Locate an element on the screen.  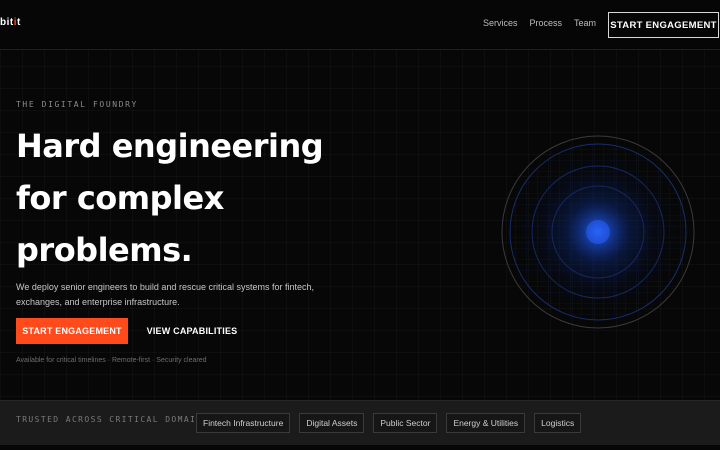
nav-links: Services Process Team is located at coordinates (539, 23).